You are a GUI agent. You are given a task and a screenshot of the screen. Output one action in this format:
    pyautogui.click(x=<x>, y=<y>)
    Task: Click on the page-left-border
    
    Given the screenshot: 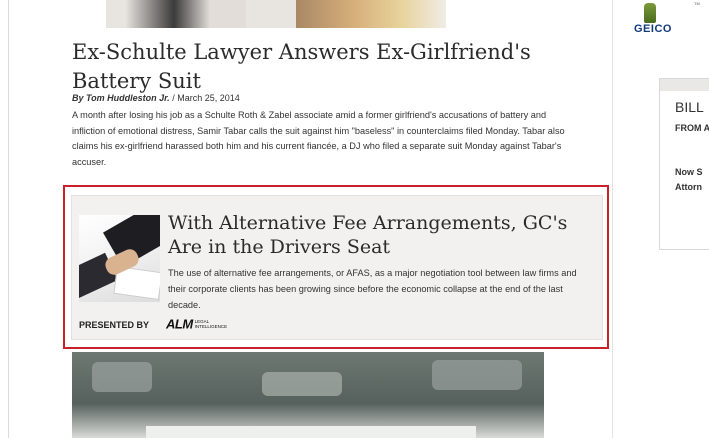 What is the action you would take?
    pyautogui.click(x=8, y=219)
    